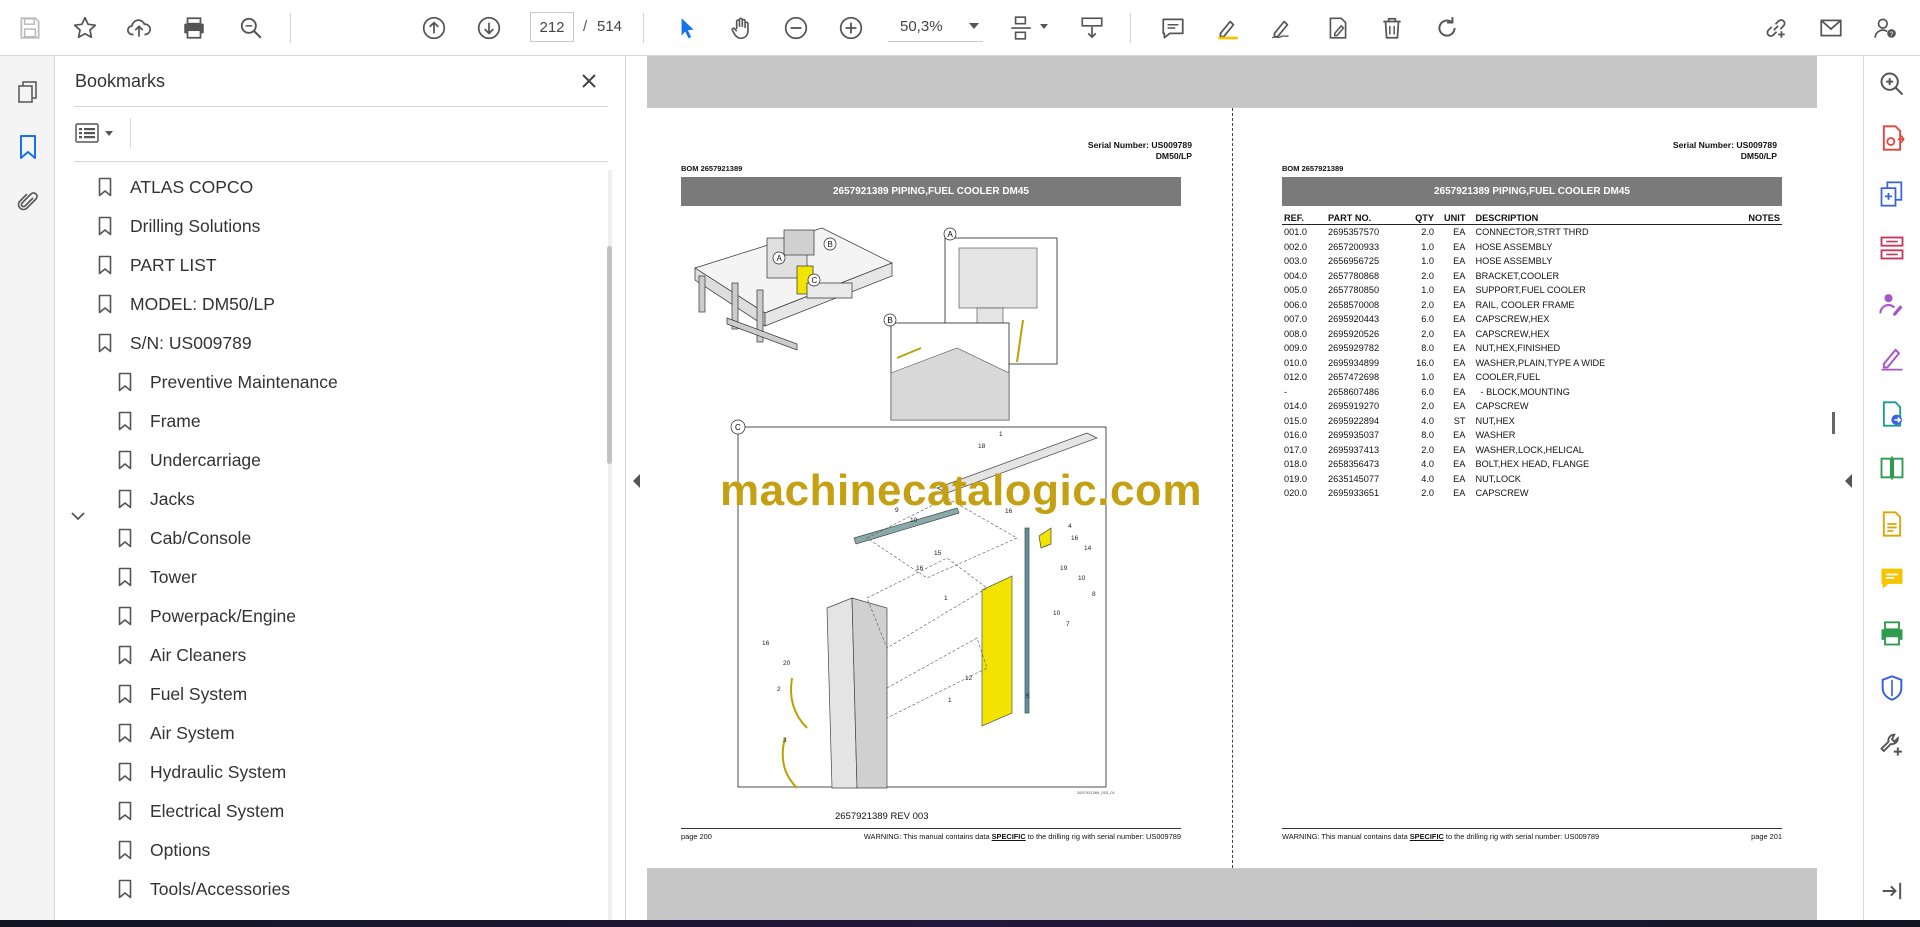 Image resolution: width=1920 pixels, height=927 pixels. I want to click on bookmark-item: S/N: US009789, so click(174, 343).